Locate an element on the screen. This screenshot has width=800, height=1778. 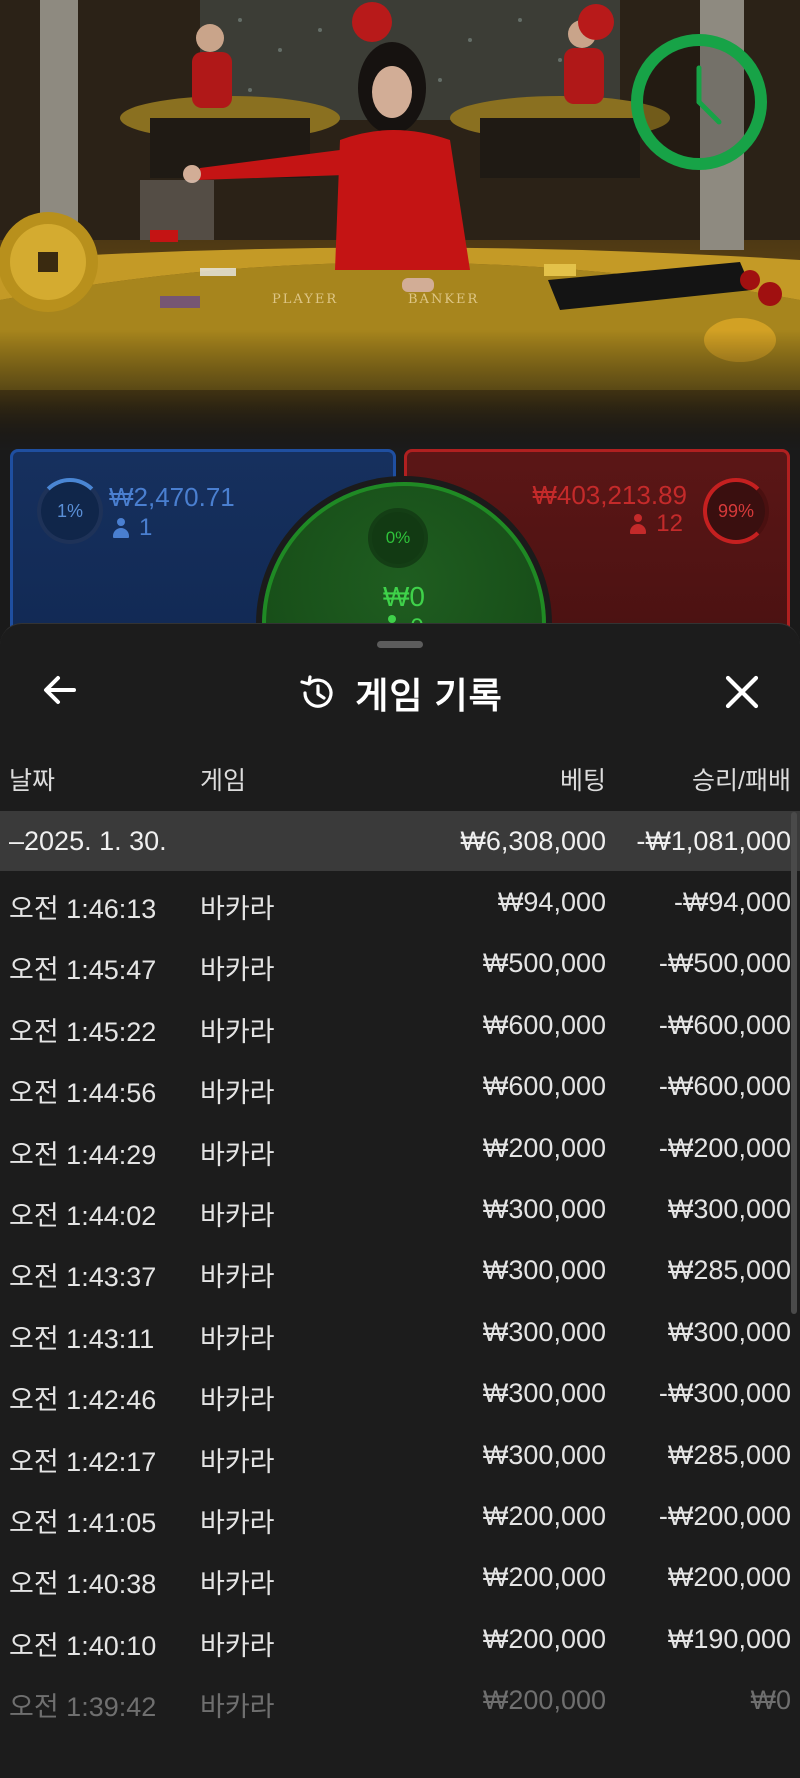
banker-bettor-count: 12 is located at coordinates (656, 524).